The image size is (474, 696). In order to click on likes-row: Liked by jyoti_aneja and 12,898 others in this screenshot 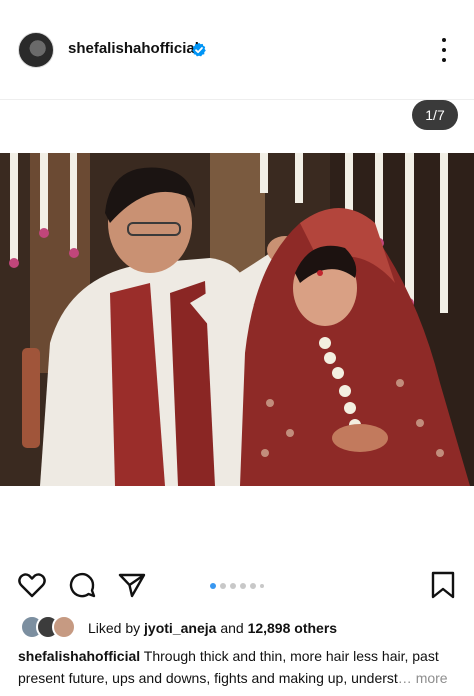, I will do `click(237, 628)`.